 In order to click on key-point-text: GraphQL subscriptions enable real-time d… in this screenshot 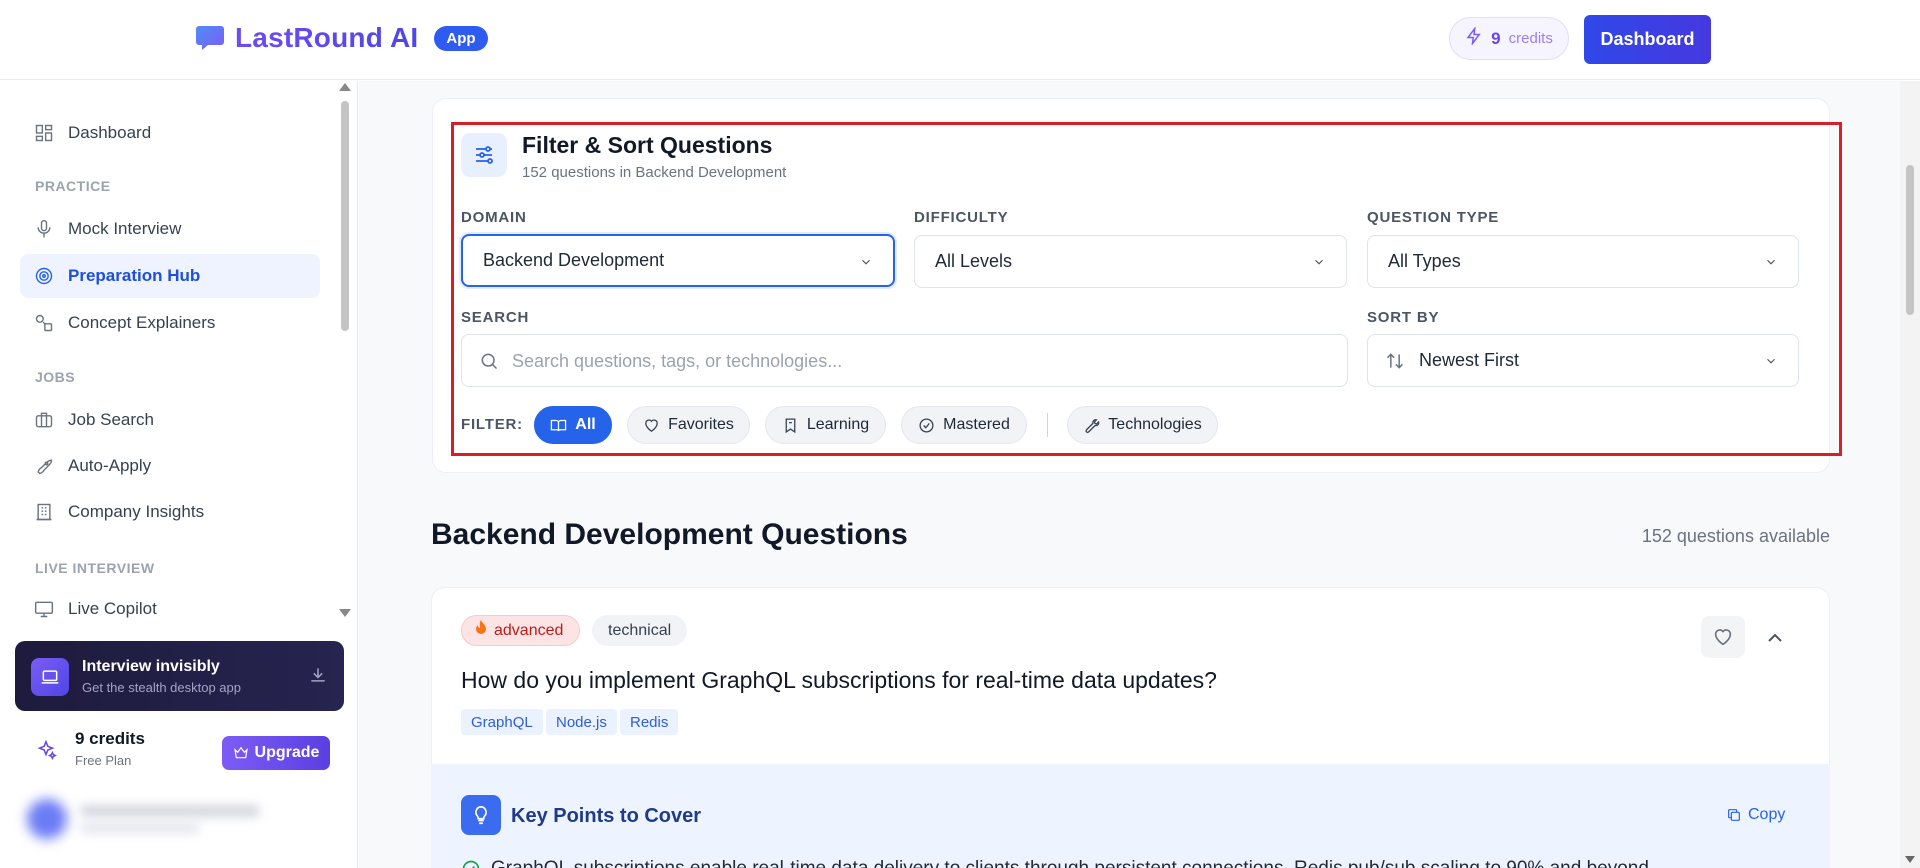, I will do `click(1070, 863)`.